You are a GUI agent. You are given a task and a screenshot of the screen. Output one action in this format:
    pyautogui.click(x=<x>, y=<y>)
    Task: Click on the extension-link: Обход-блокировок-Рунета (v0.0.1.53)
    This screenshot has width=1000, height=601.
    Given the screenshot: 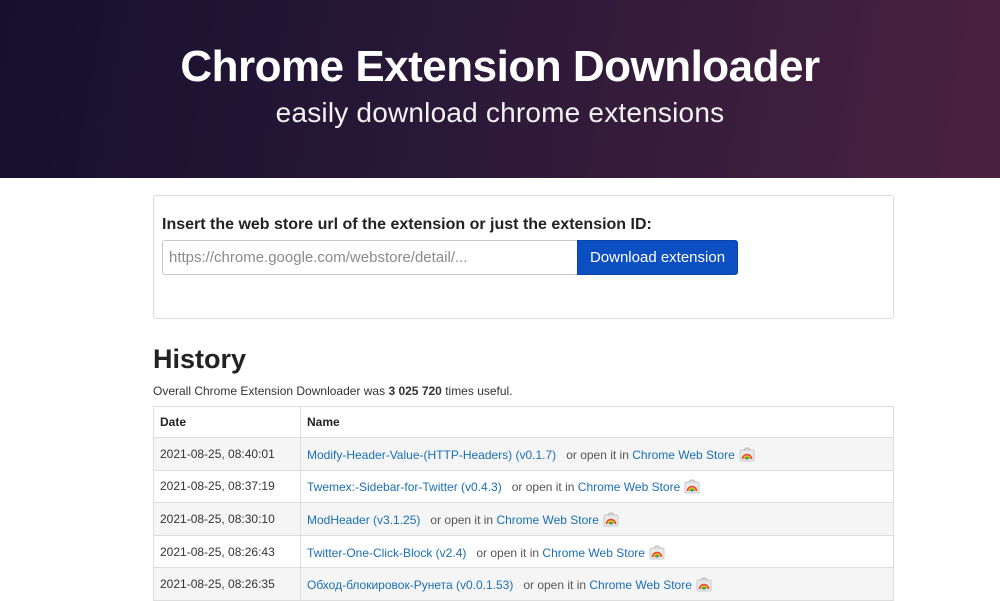 What is the action you would take?
    pyautogui.click(x=410, y=585)
    